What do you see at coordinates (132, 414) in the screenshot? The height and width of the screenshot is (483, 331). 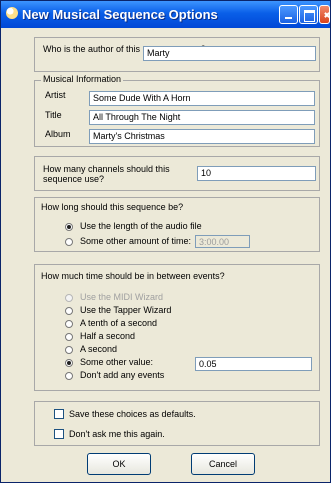 I see `save-defaults-label: Save these choices as defaults.` at bounding box center [132, 414].